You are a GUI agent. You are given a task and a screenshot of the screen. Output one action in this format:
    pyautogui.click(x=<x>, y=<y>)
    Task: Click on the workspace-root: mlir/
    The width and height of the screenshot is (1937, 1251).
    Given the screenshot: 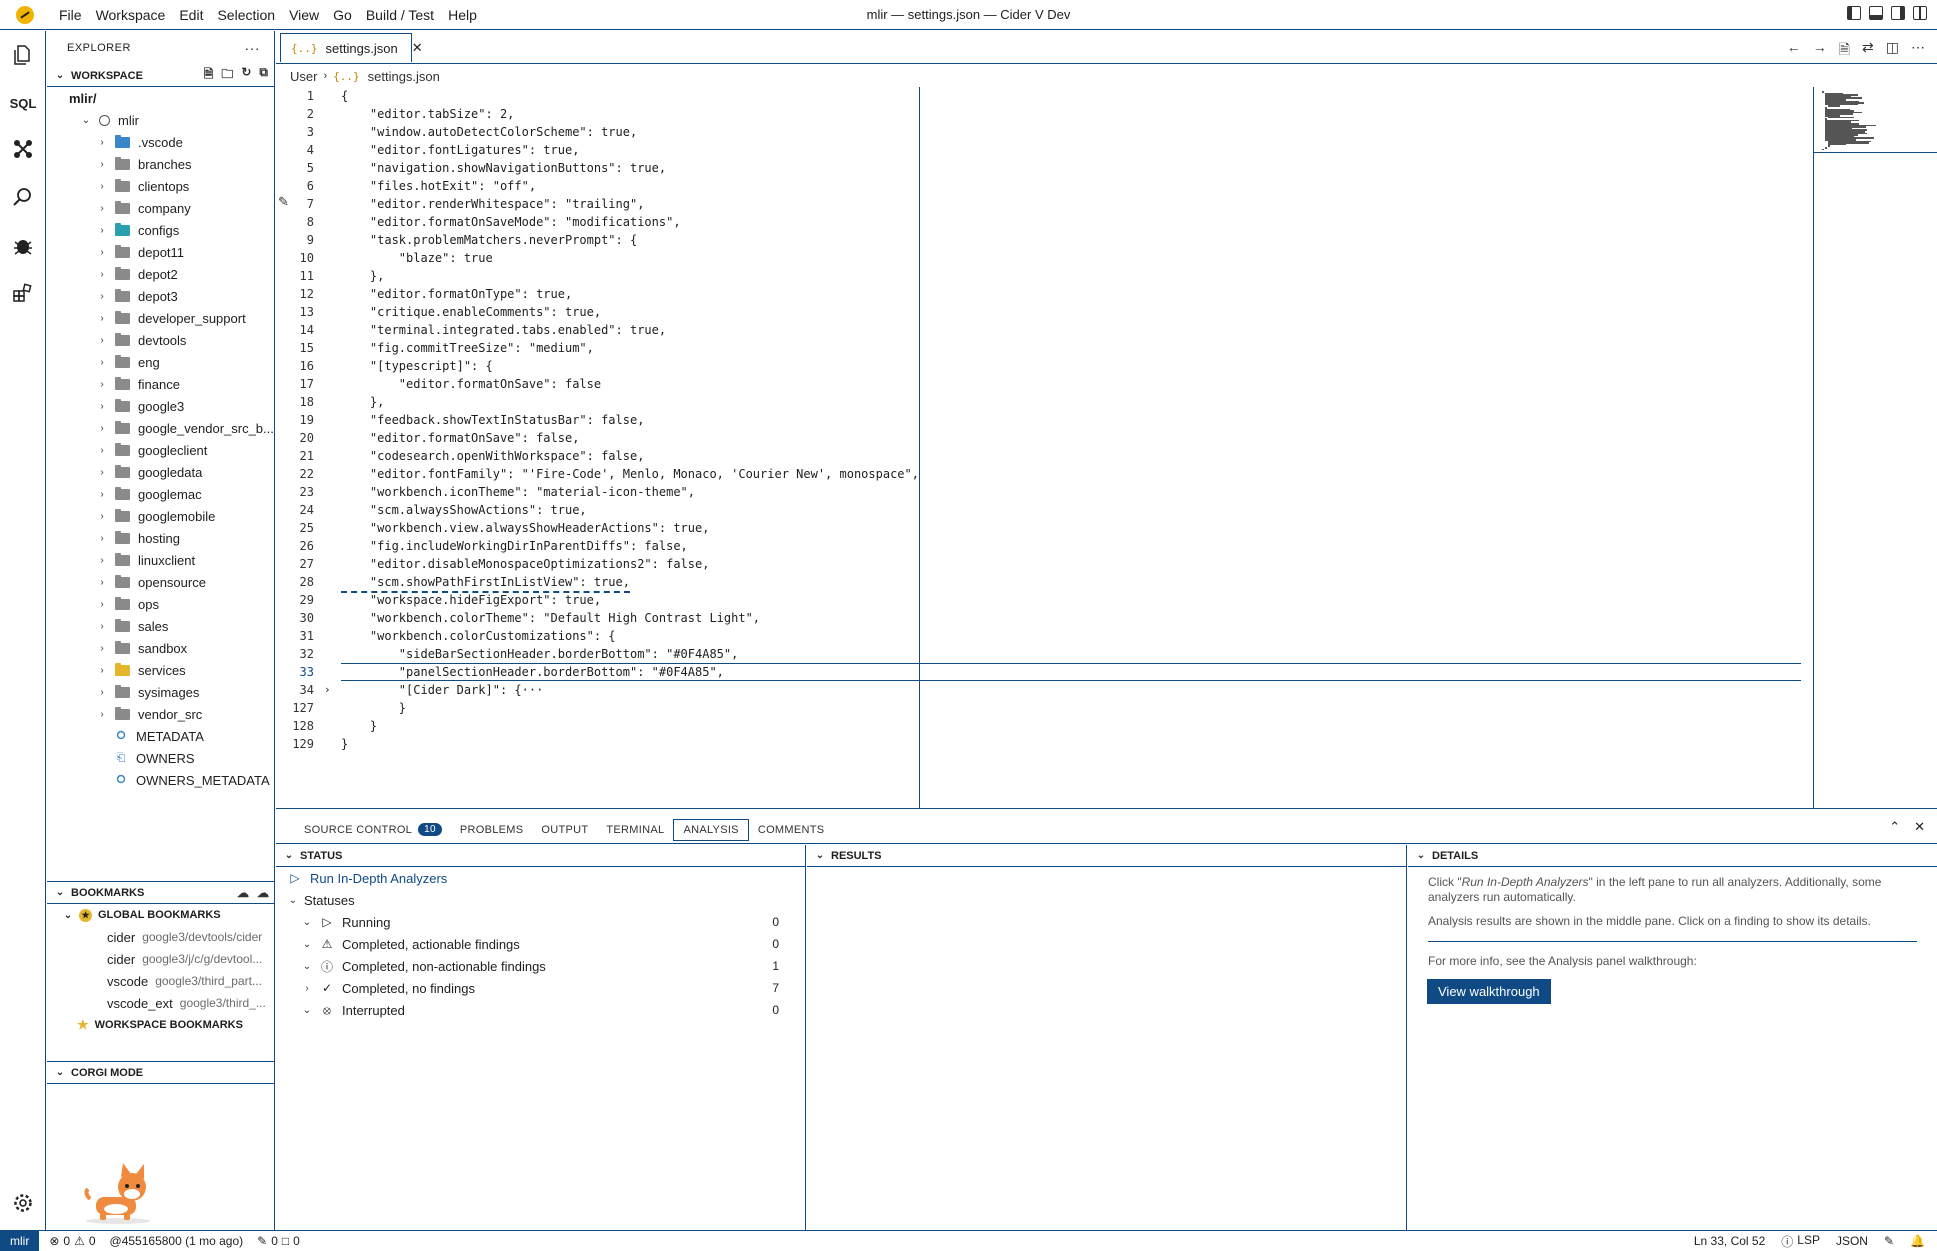 What is the action you would take?
    pyautogui.click(x=160, y=98)
    